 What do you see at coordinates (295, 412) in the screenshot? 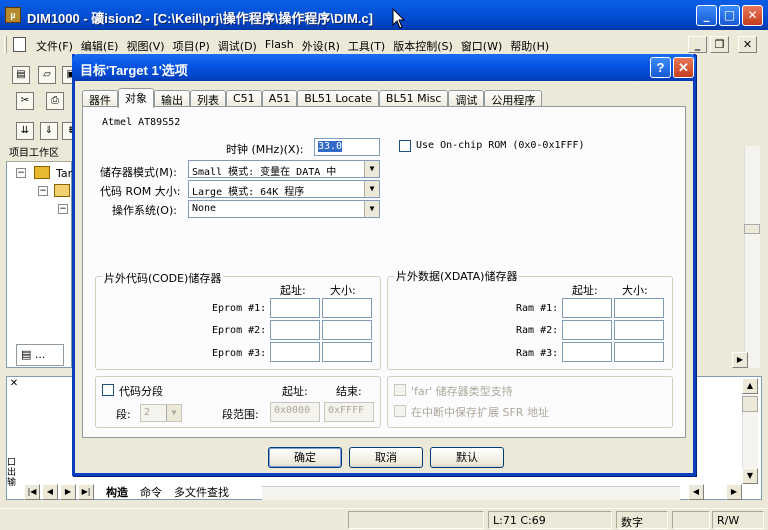
I see `bank-range-start-input: 0x0000` at bounding box center [295, 412].